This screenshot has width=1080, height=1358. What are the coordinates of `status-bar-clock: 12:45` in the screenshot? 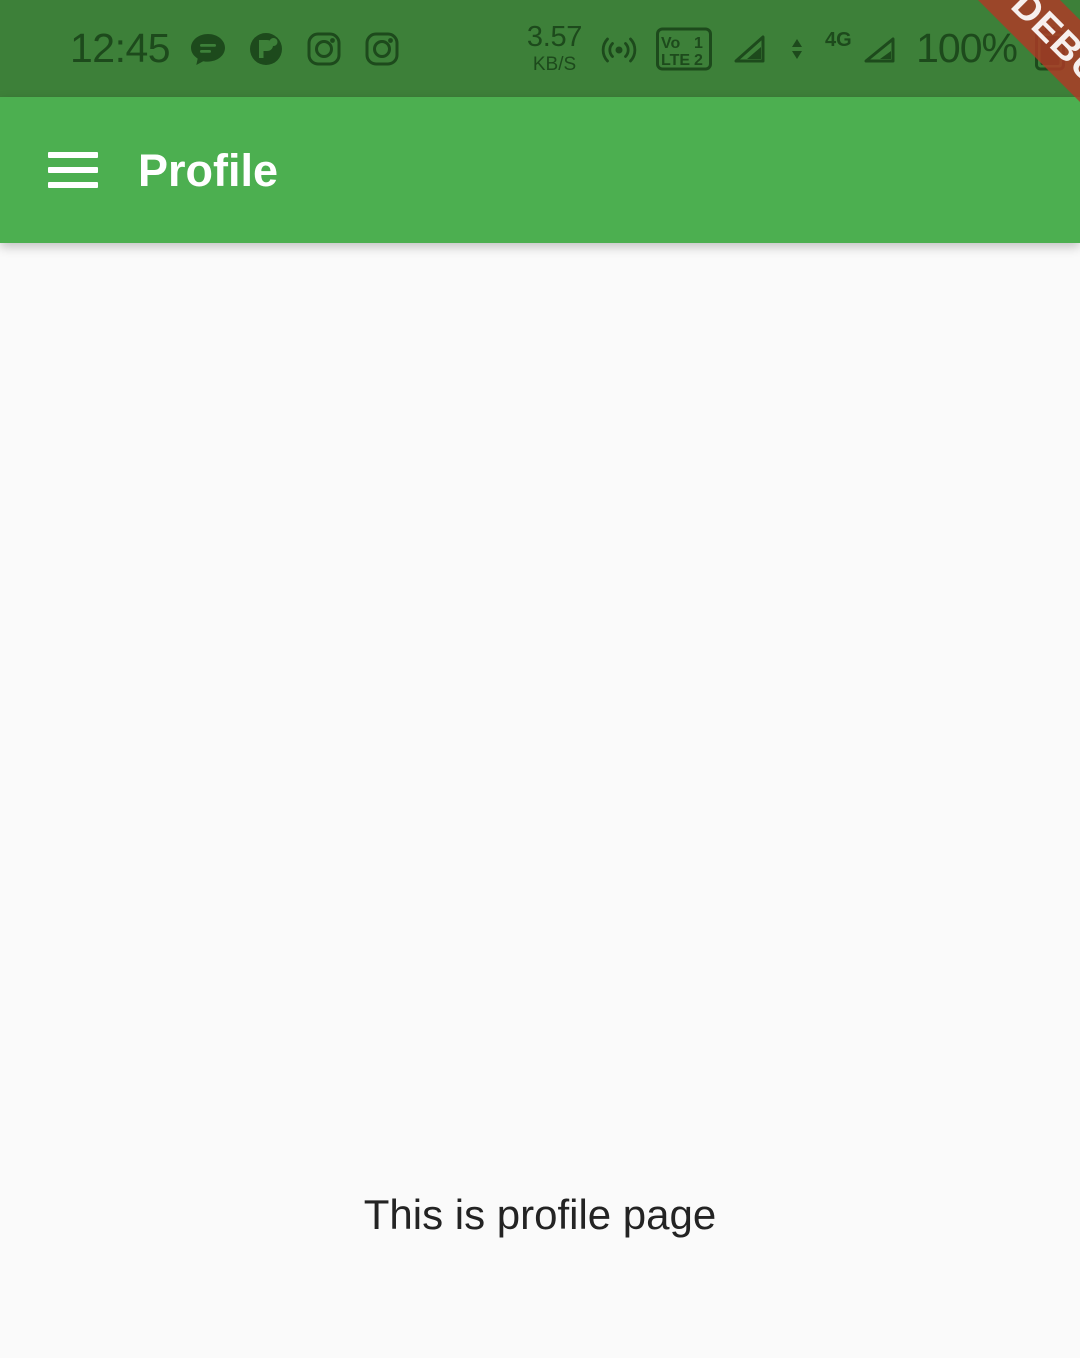 It's located at (120, 48).